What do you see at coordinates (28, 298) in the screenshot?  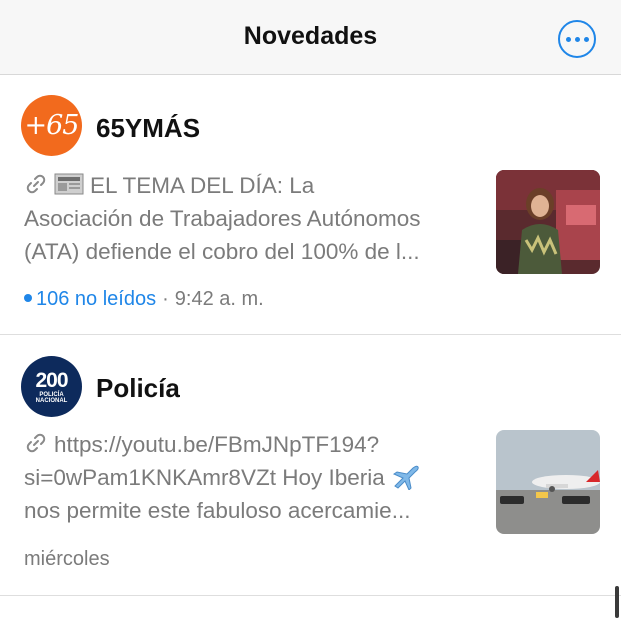 I see `unread-dot-icon` at bounding box center [28, 298].